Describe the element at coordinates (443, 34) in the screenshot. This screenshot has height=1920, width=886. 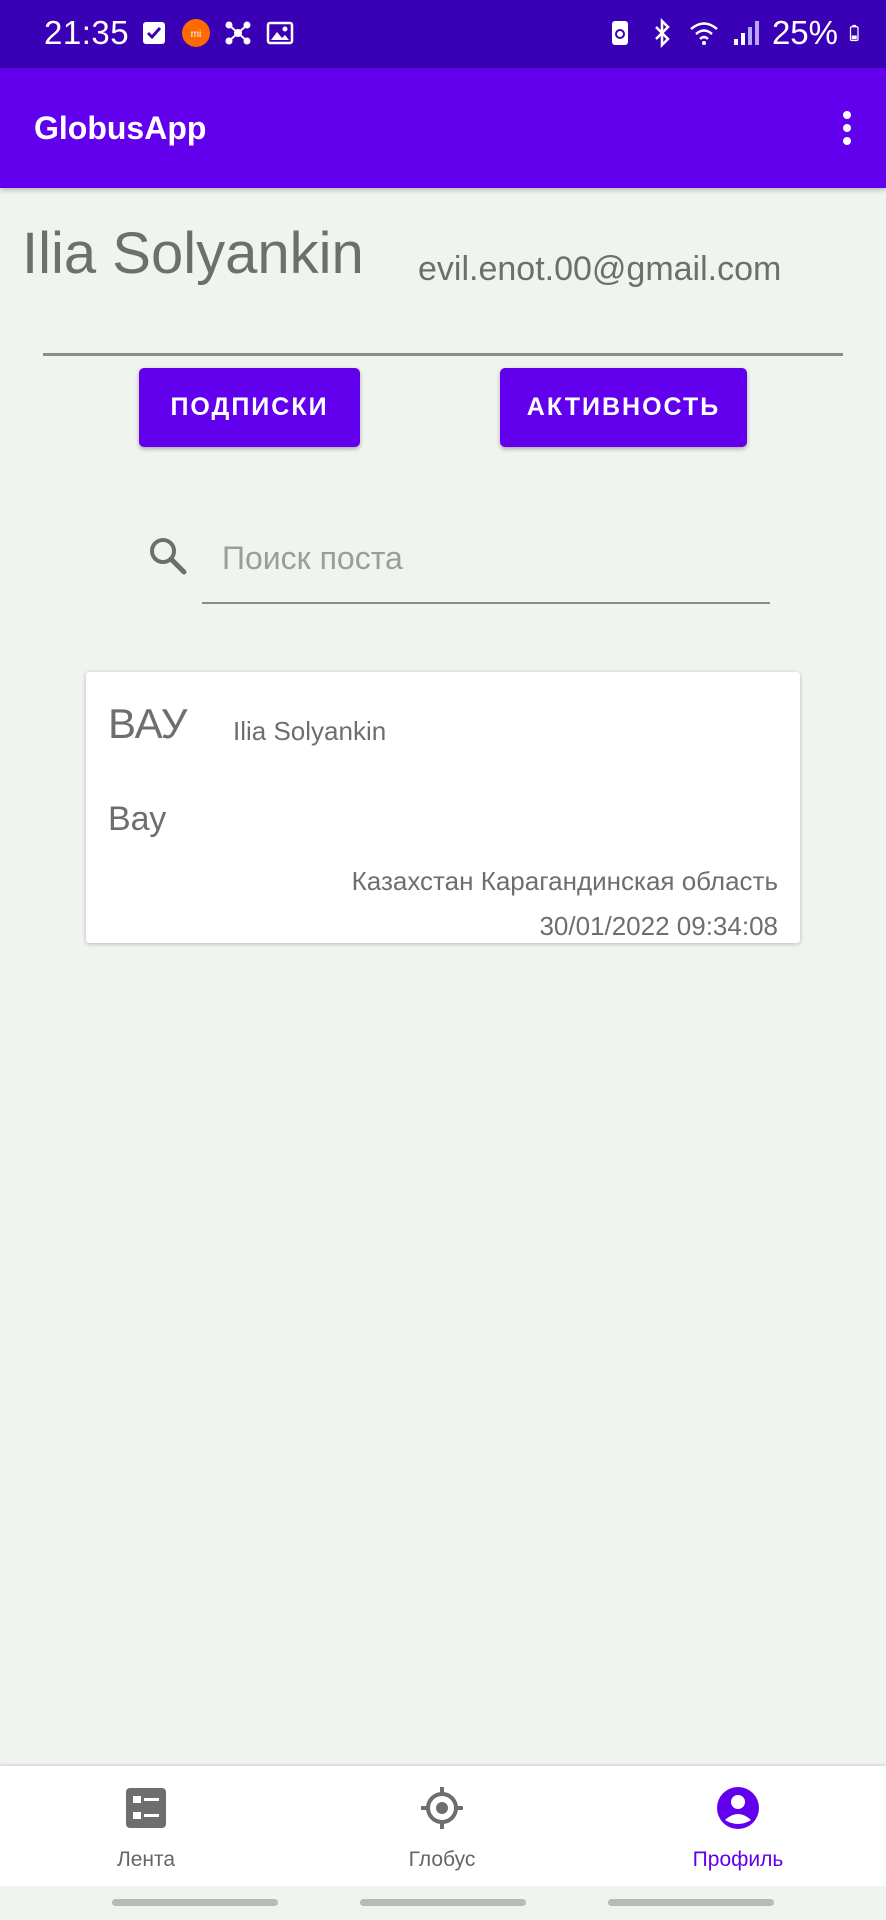
I see `status-bar: 21:35 mi 25%` at that location.